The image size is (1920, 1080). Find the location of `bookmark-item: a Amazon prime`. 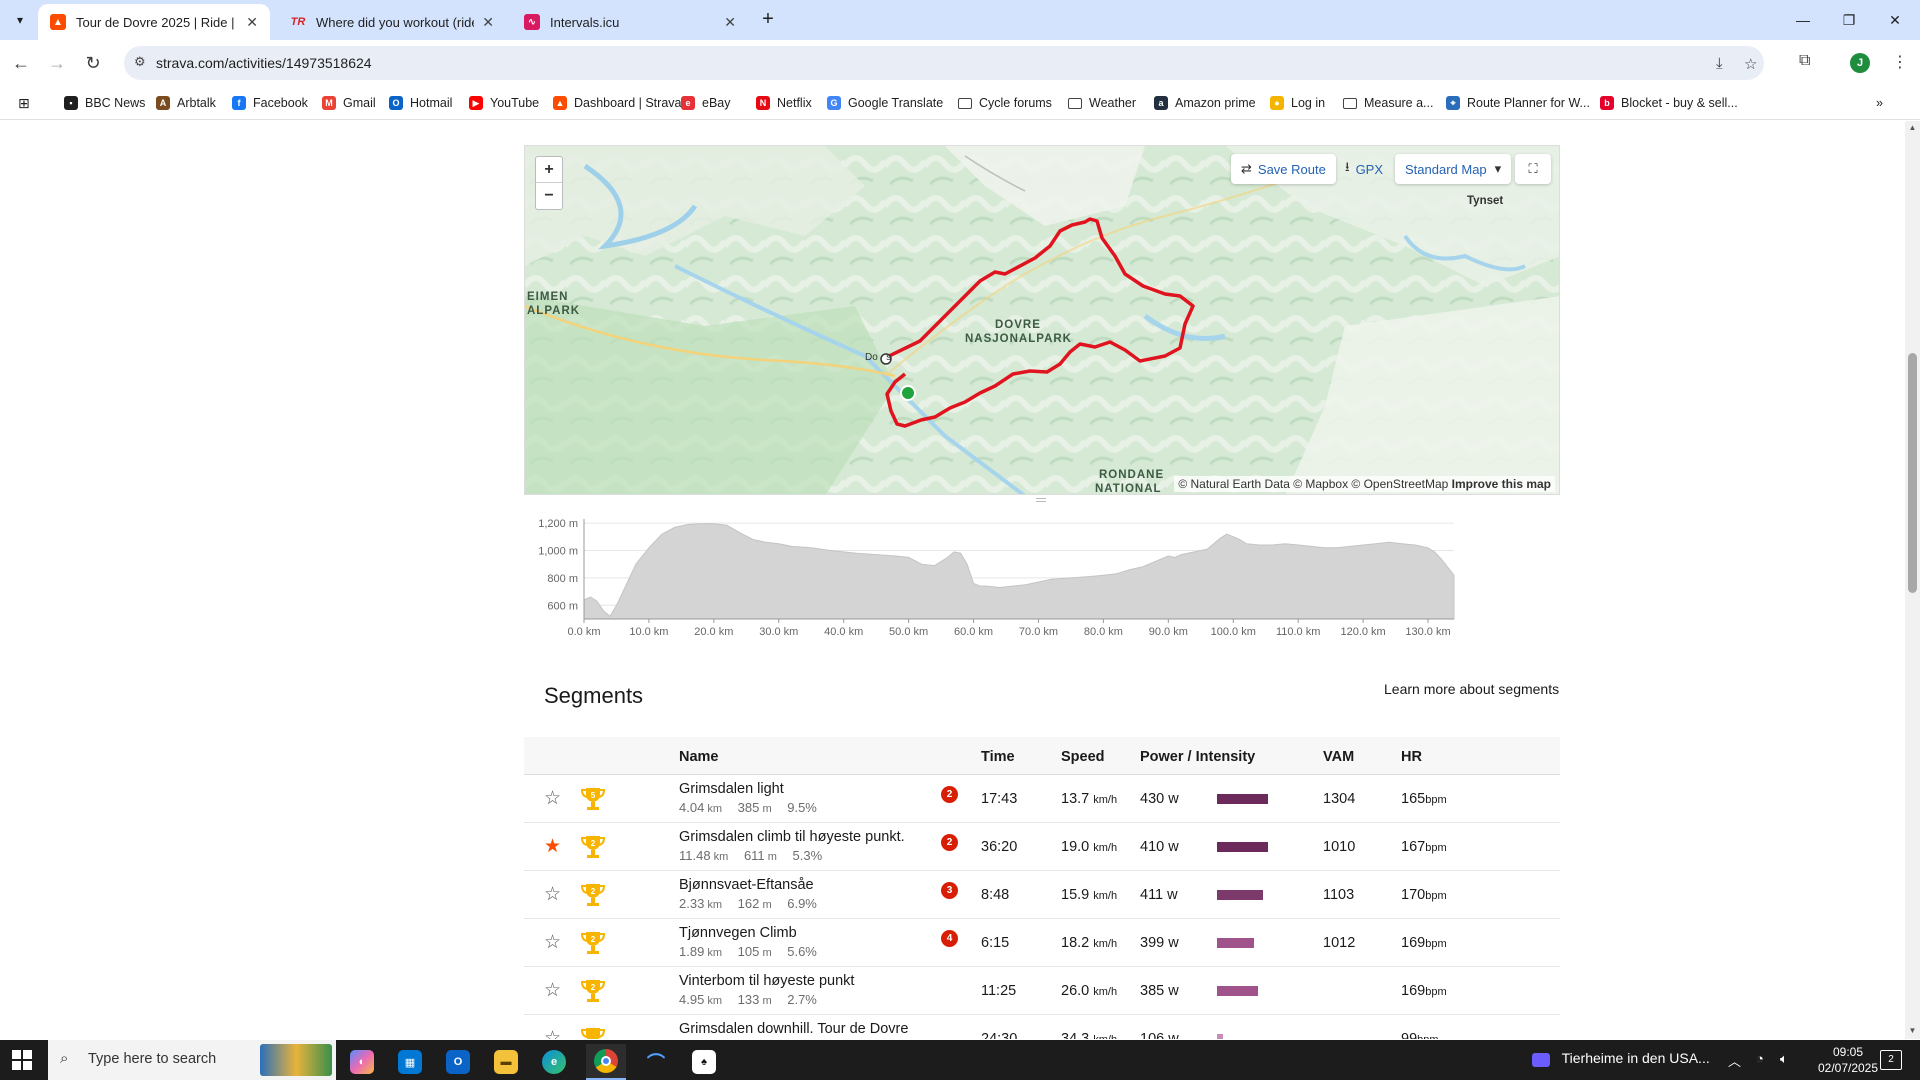

bookmark-item: a Amazon prime is located at coordinates (1205, 103).